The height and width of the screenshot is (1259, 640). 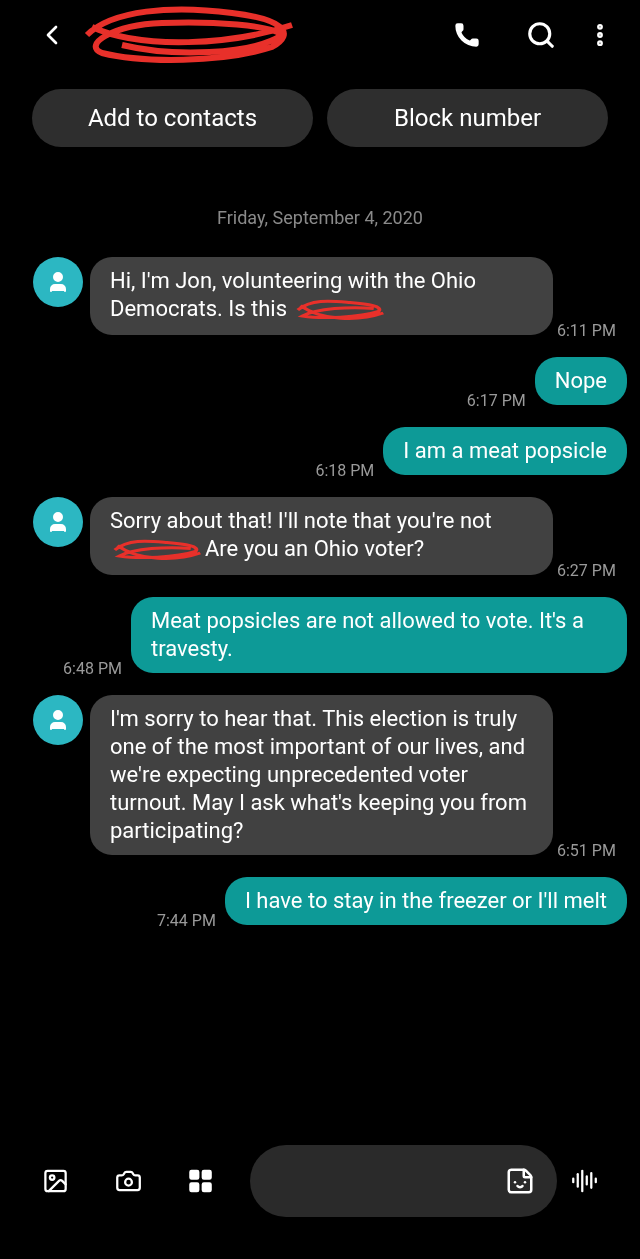 I want to click on message-time: 6:18 PM, so click(x=345, y=471).